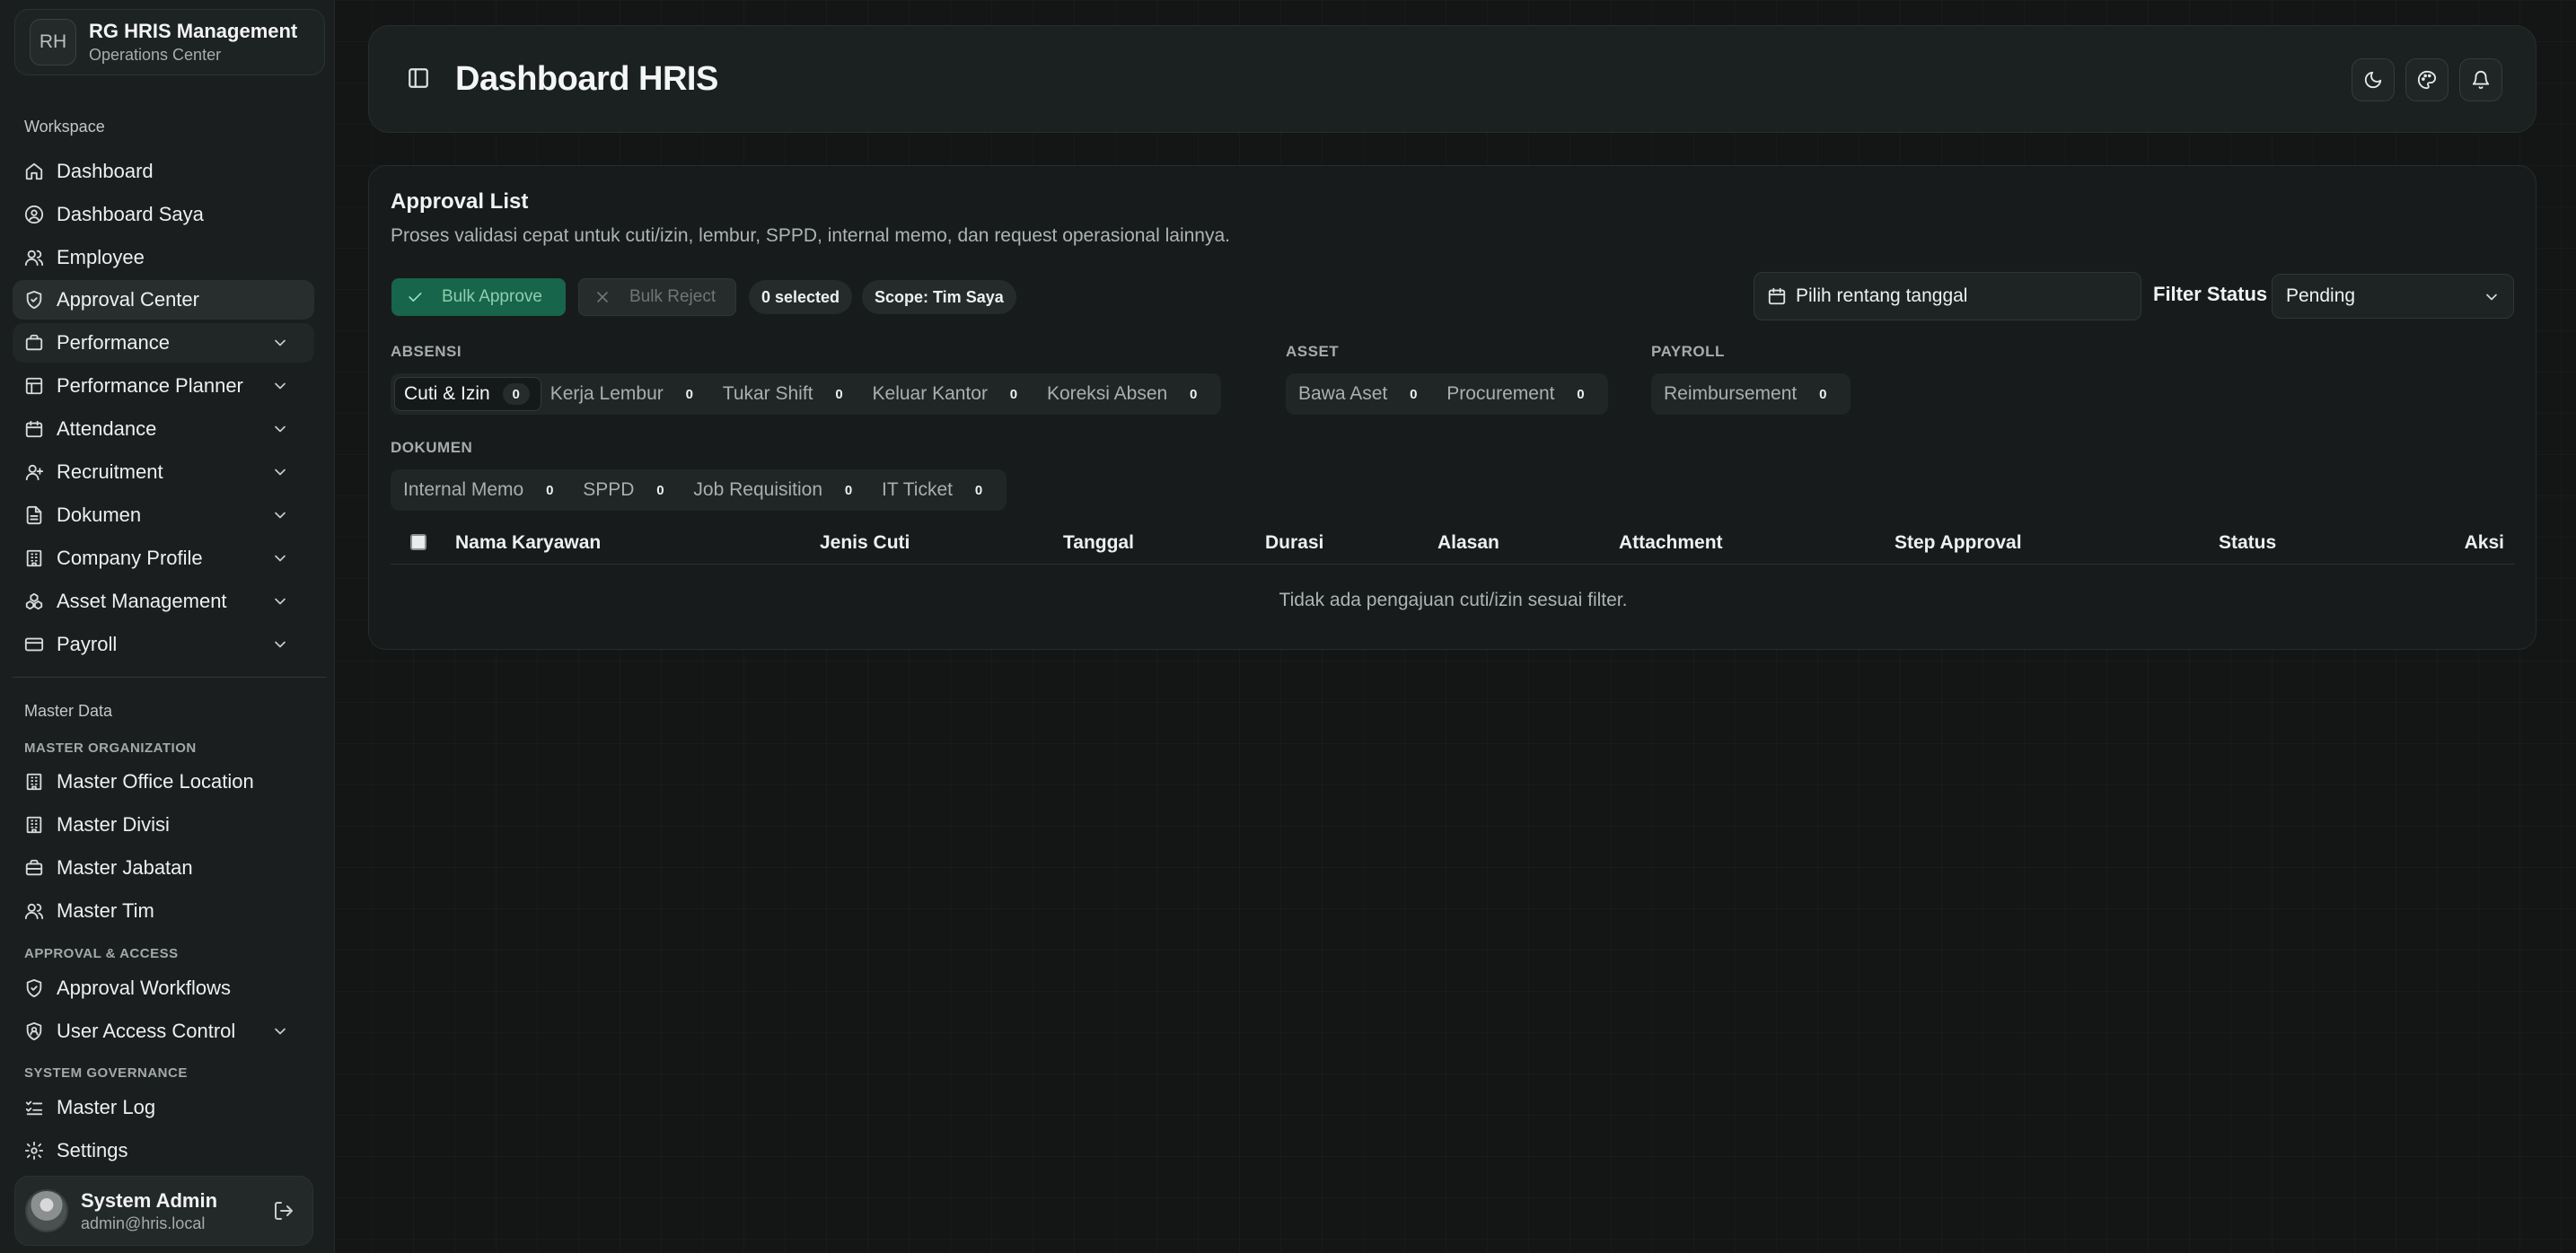 The image size is (2576, 1253). I want to click on tab-it-ticket: IT Ticket 0, so click(938, 490).